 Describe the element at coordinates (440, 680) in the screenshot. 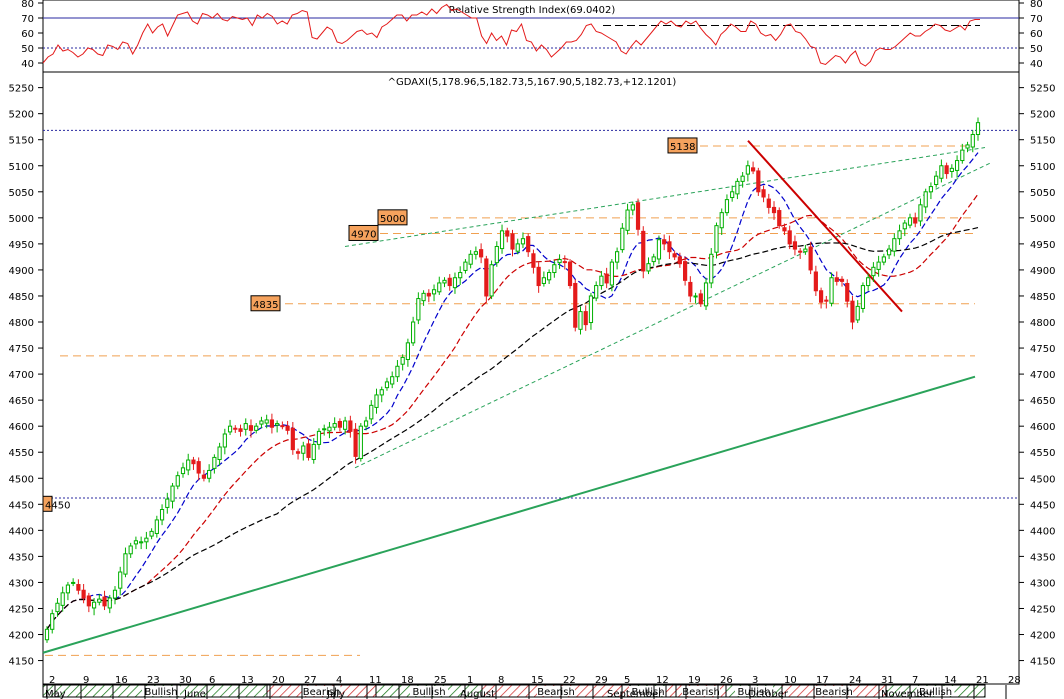

I see `day-label: 25` at that location.